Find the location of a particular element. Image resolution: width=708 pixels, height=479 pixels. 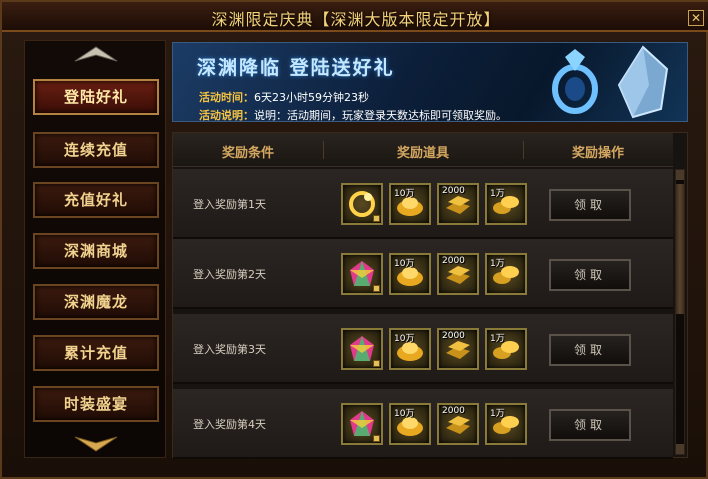

nav-item-login-gift: 登陆好礼 is located at coordinates (96, 97).